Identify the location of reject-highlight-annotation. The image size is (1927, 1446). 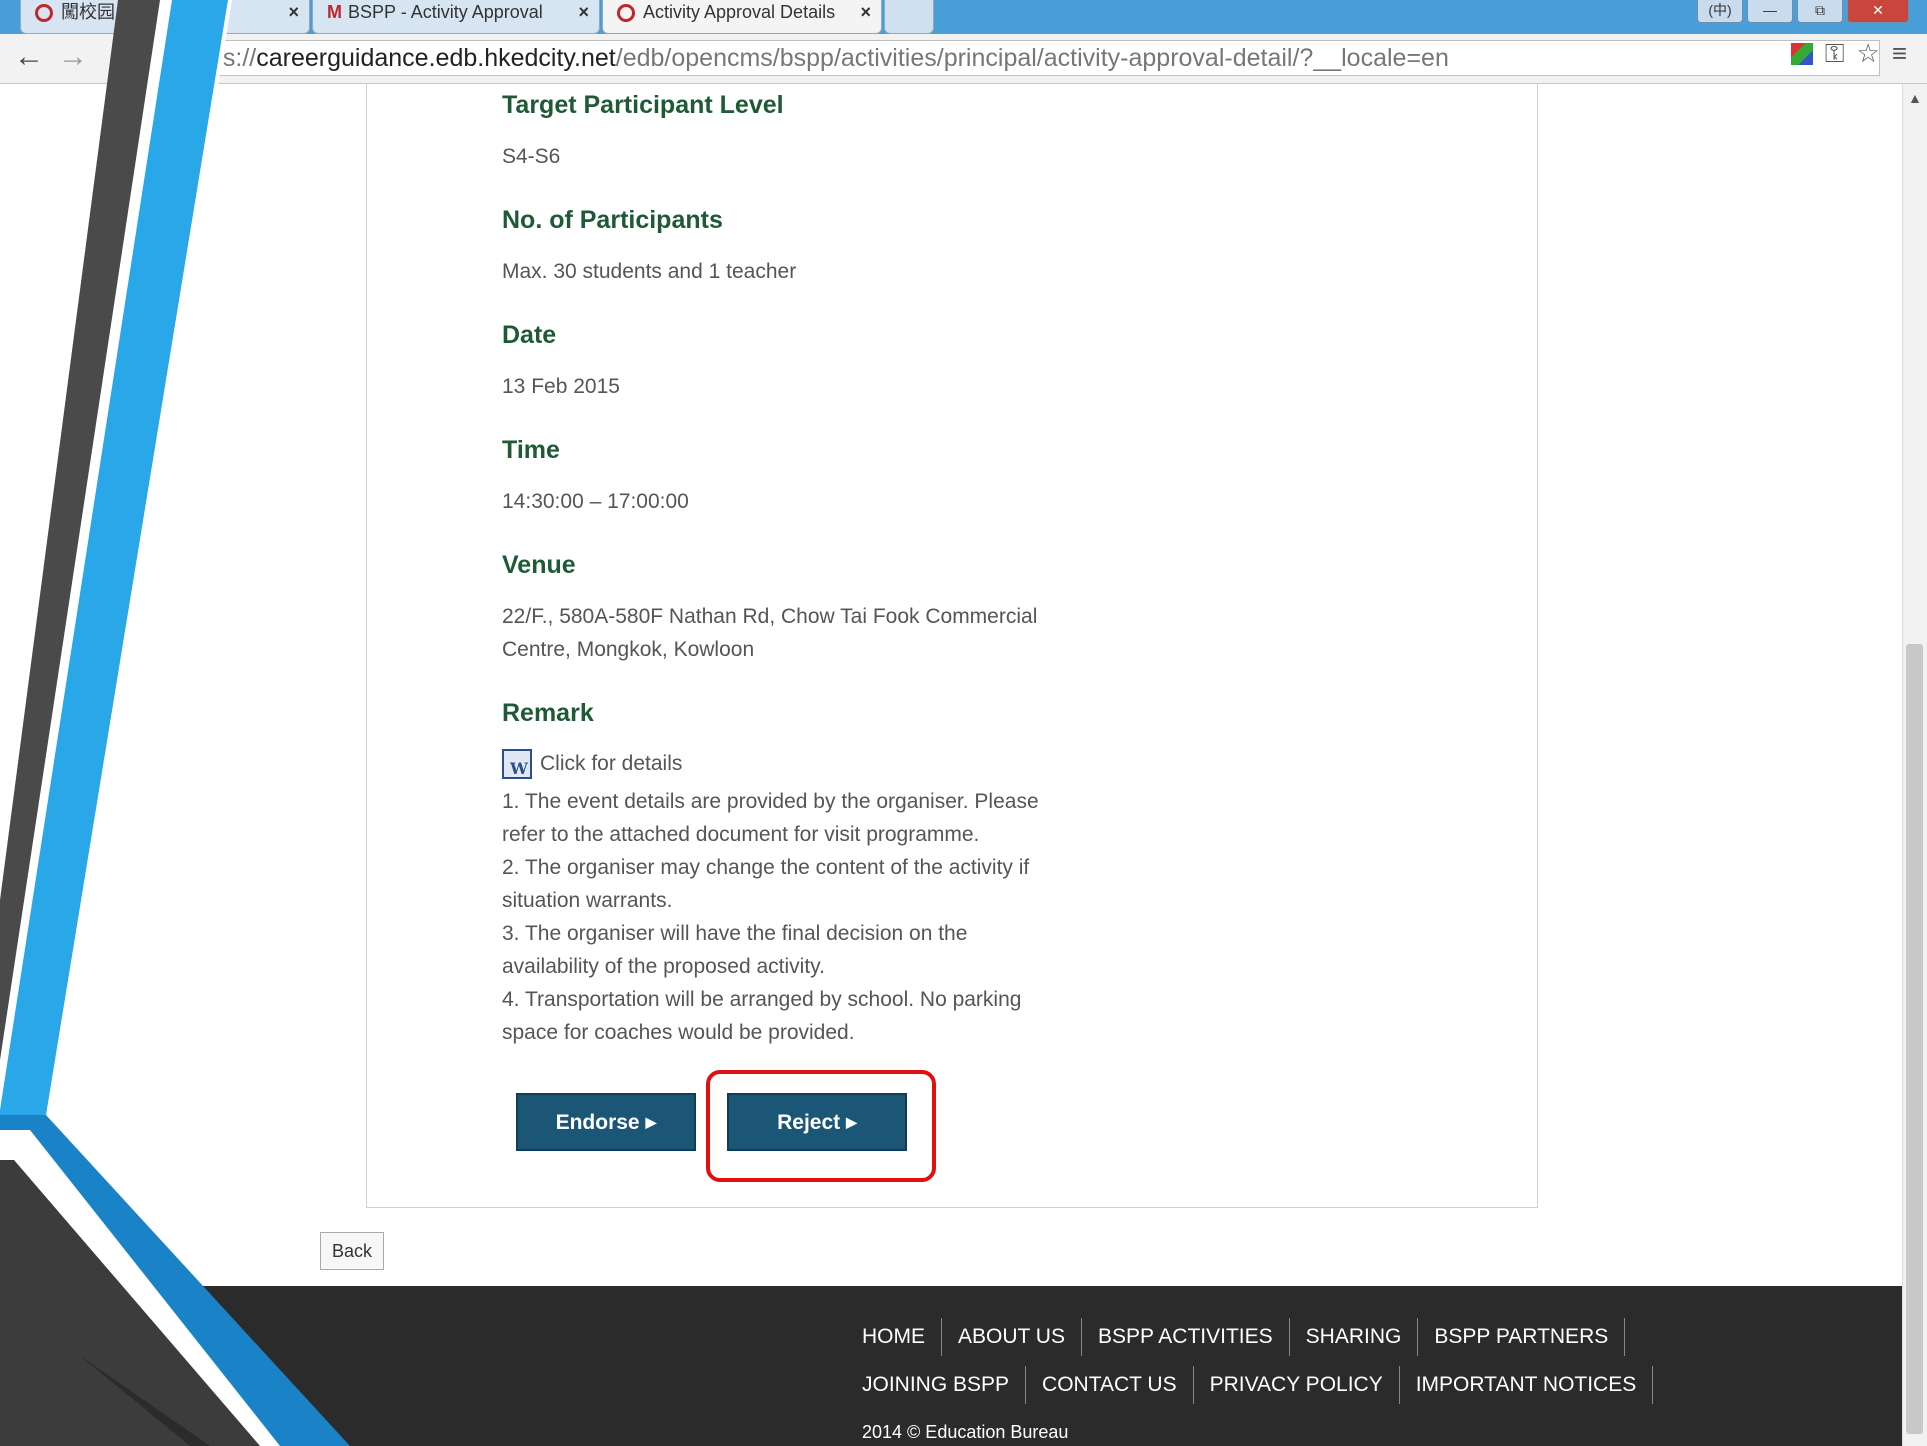
(821, 1126).